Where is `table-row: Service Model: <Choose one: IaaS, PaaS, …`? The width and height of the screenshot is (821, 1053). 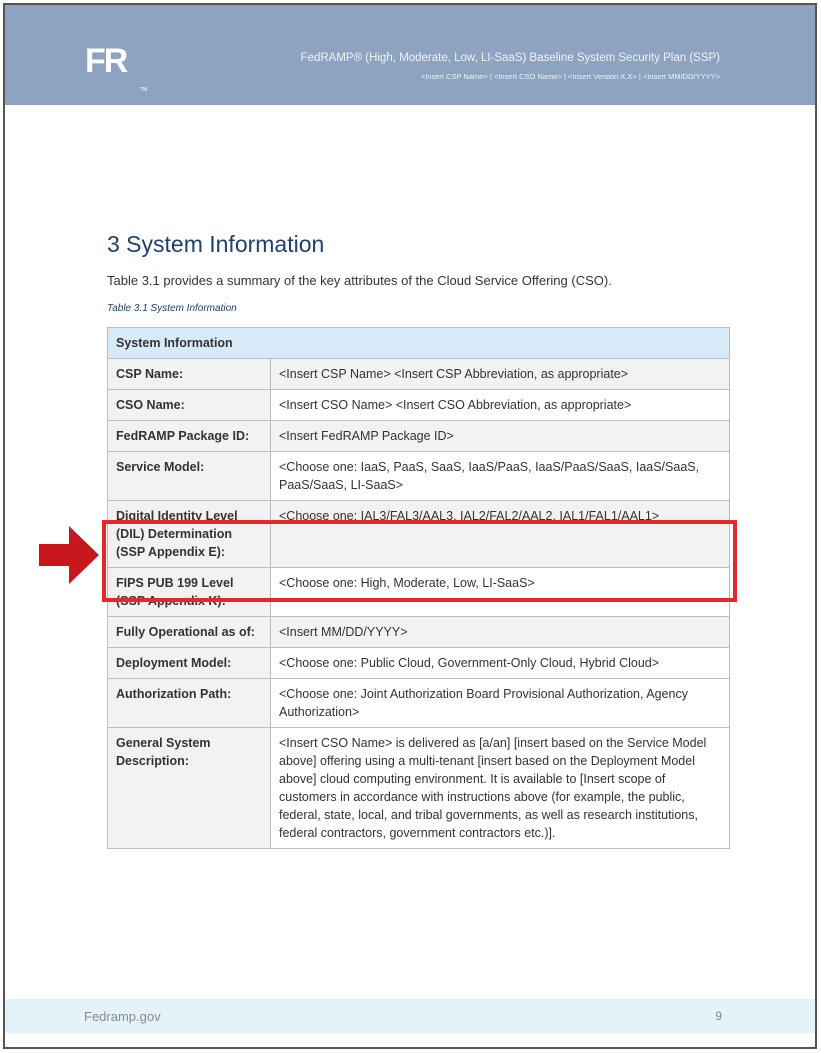 table-row: Service Model: <Choose one: IaaS, PaaS, … is located at coordinates (418, 476).